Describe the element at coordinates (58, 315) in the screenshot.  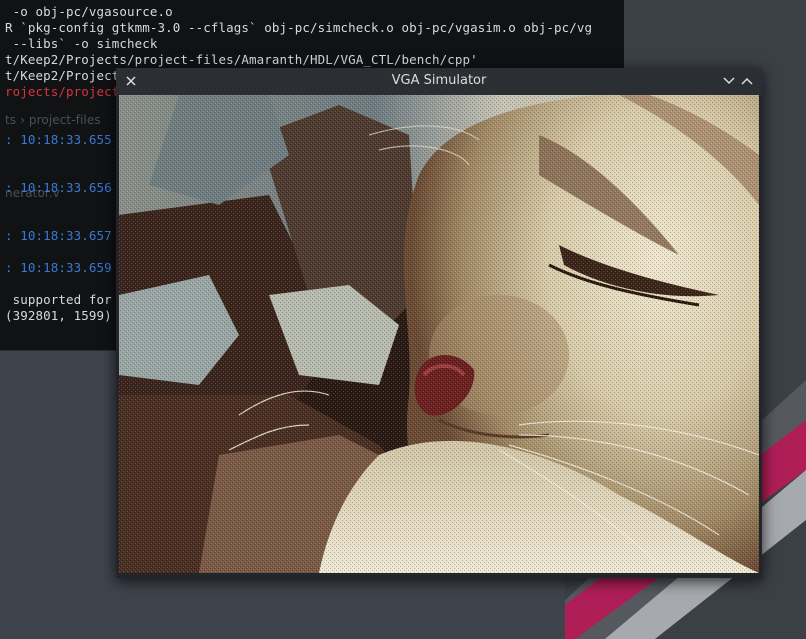
I see `terminal-line: (392801, 1599)` at that location.